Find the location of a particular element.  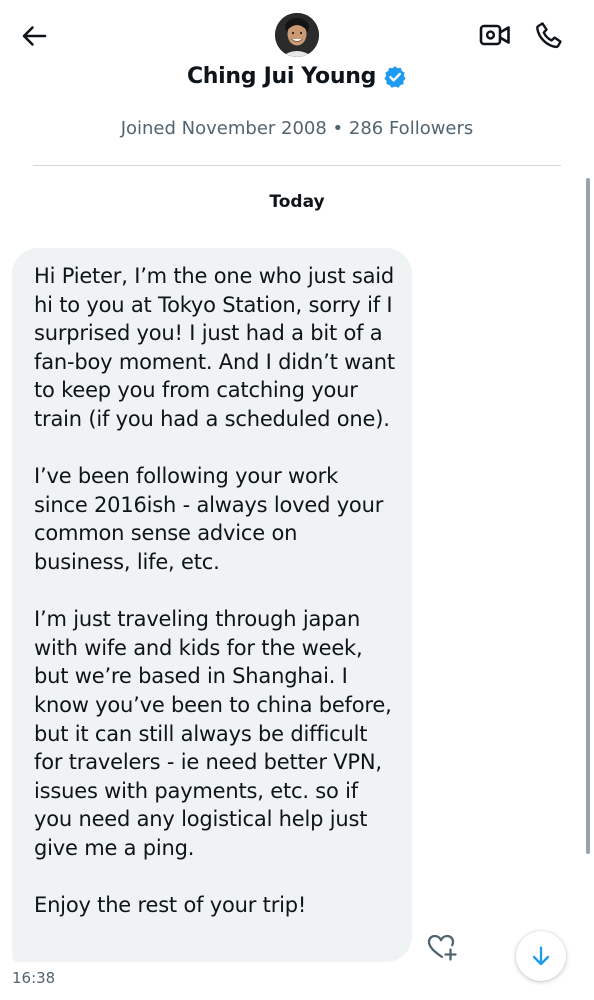

arrow-down-icon is located at coordinates (541, 956).